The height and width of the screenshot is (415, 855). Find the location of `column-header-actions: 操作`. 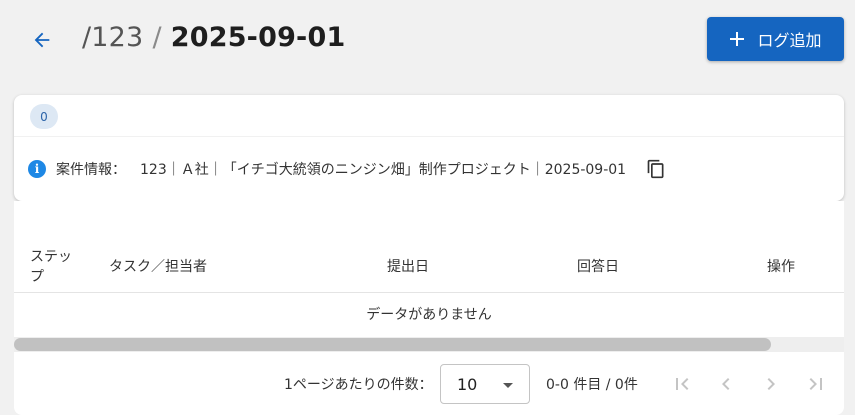

column-header-actions: 操作 is located at coordinates (781, 267).